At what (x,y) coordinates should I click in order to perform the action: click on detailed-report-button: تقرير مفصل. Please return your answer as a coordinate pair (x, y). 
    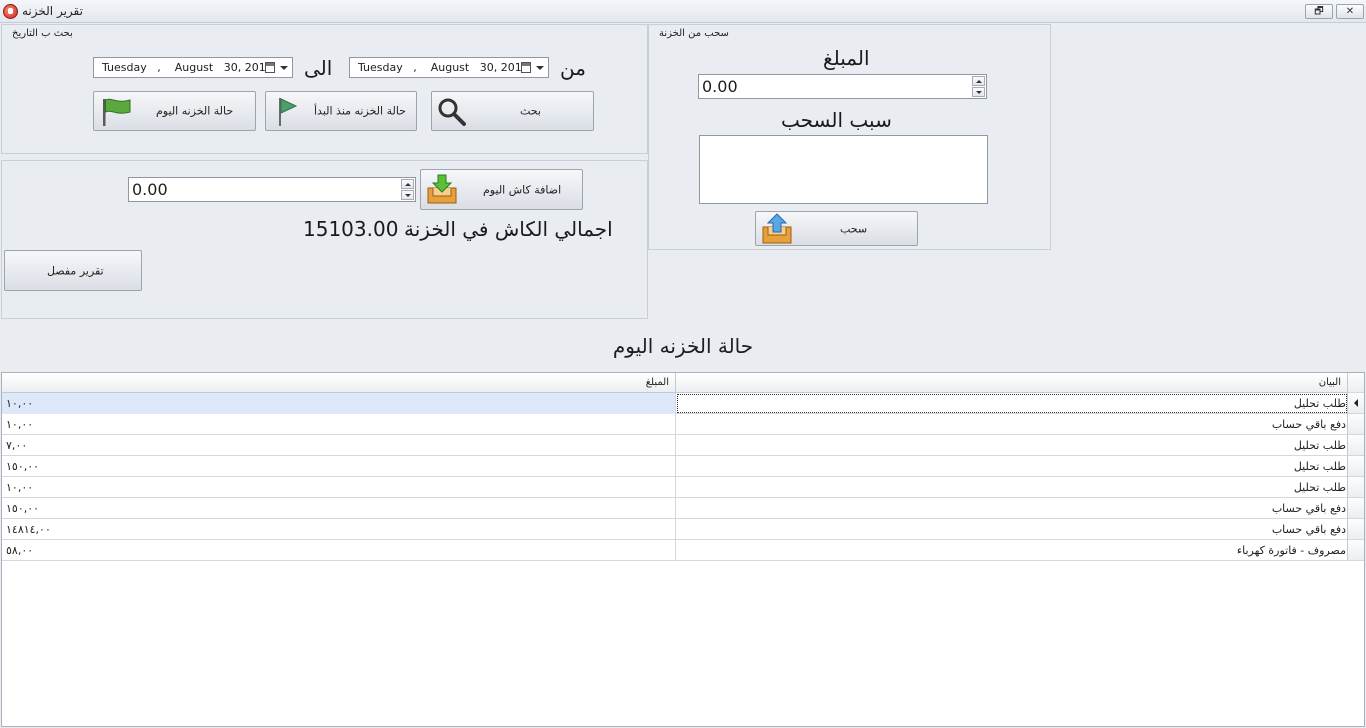
    Looking at the image, I should click on (73, 270).